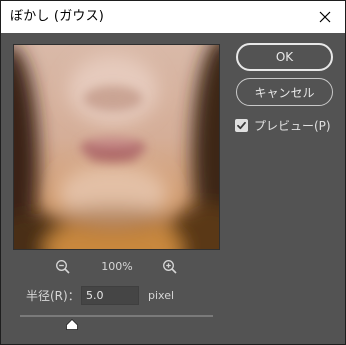 The image size is (346, 345). I want to click on radius-input, so click(110, 295).